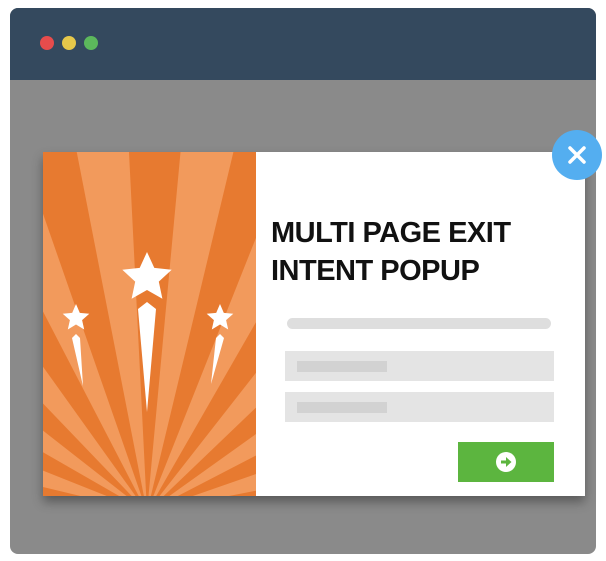 Image resolution: width=606 pixels, height=561 pixels. I want to click on maximize-dot, so click(91, 43).